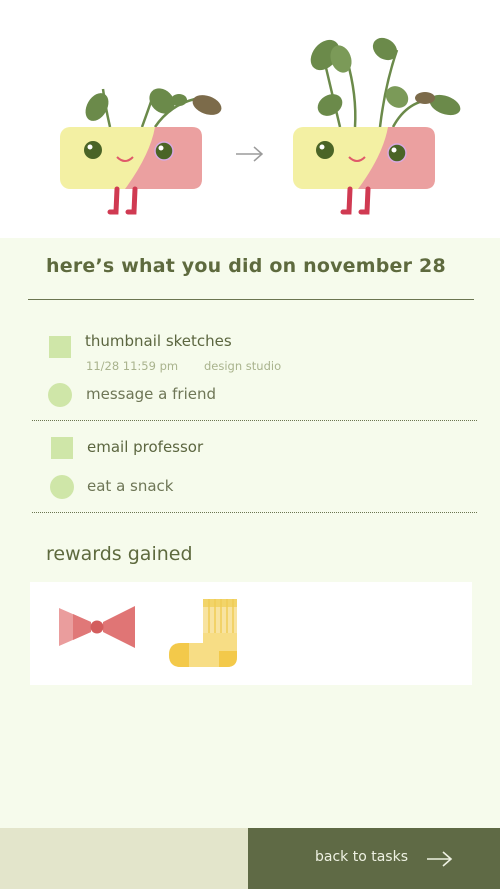  What do you see at coordinates (119, 554) in the screenshot?
I see `rewards-title: rewards gained` at bounding box center [119, 554].